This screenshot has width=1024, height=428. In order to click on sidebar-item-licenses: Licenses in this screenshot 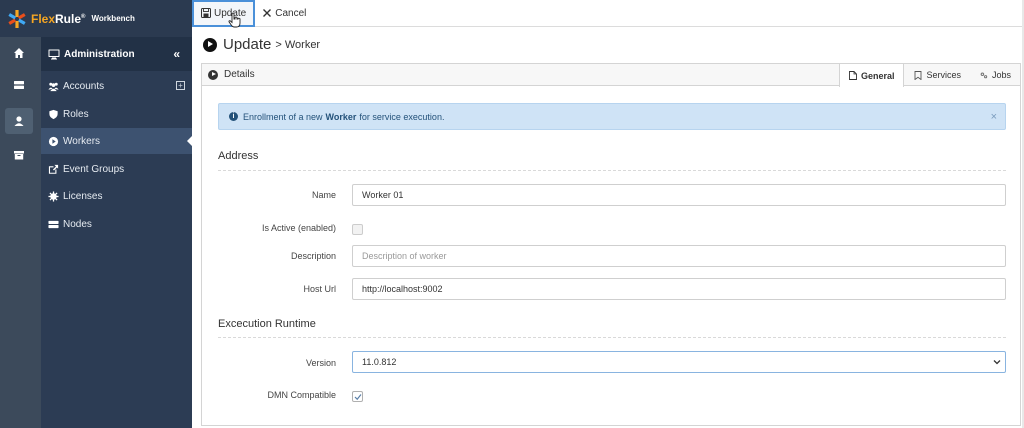, I will do `click(116, 196)`.